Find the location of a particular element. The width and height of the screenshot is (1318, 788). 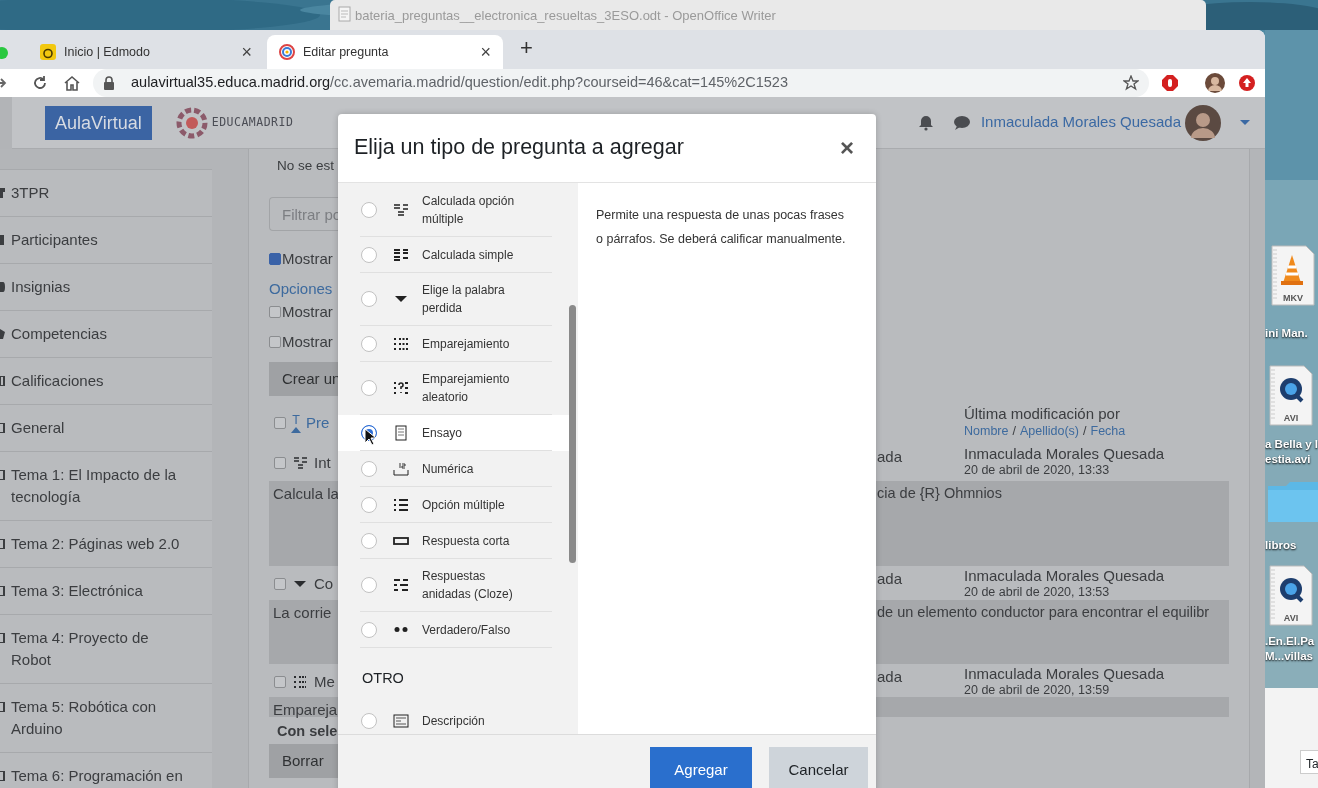

question-type-option: Ensayo is located at coordinates (454, 433).